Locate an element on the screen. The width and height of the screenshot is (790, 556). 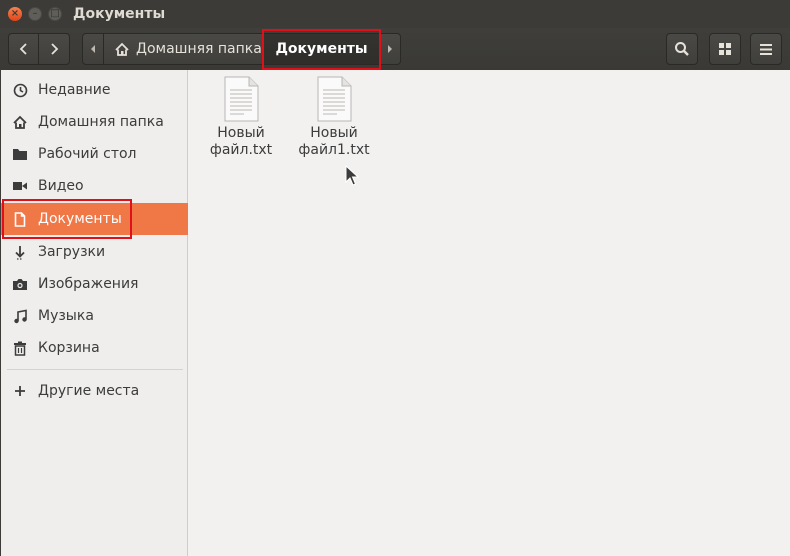
window-title: Документы is located at coordinates (119, 14).